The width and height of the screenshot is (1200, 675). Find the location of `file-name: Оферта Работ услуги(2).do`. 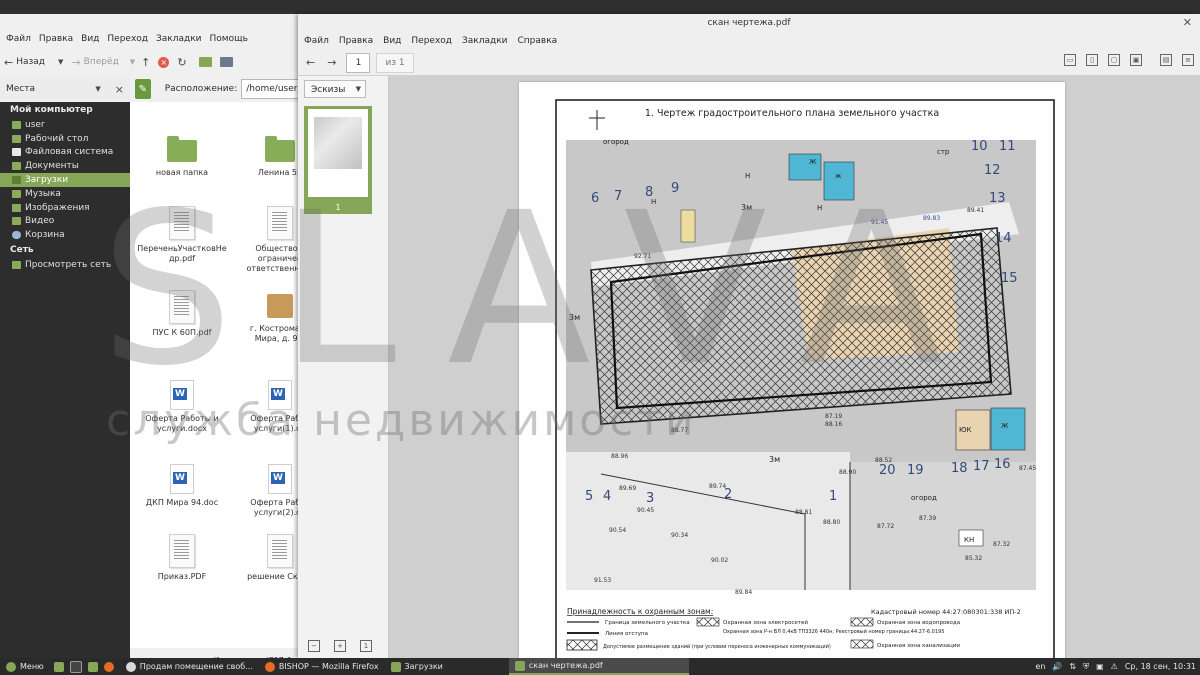

file-name: Оферта Работ услуги(2).do is located at coordinates (275, 507).